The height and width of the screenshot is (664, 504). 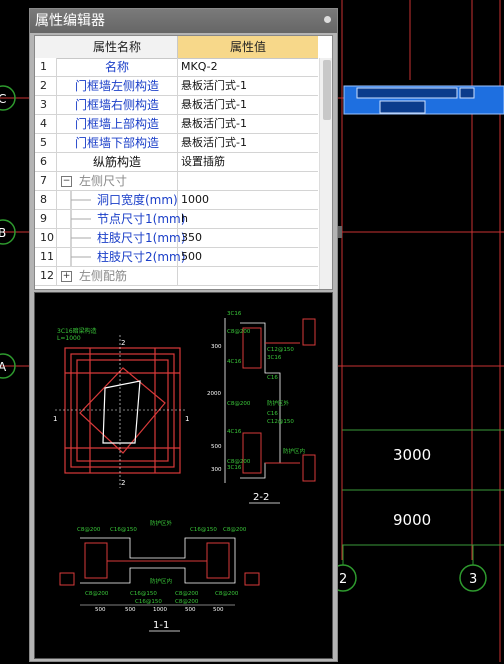 What do you see at coordinates (249, 67) in the screenshot?
I see `property-value: MKQ-2` at bounding box center [249, 67].